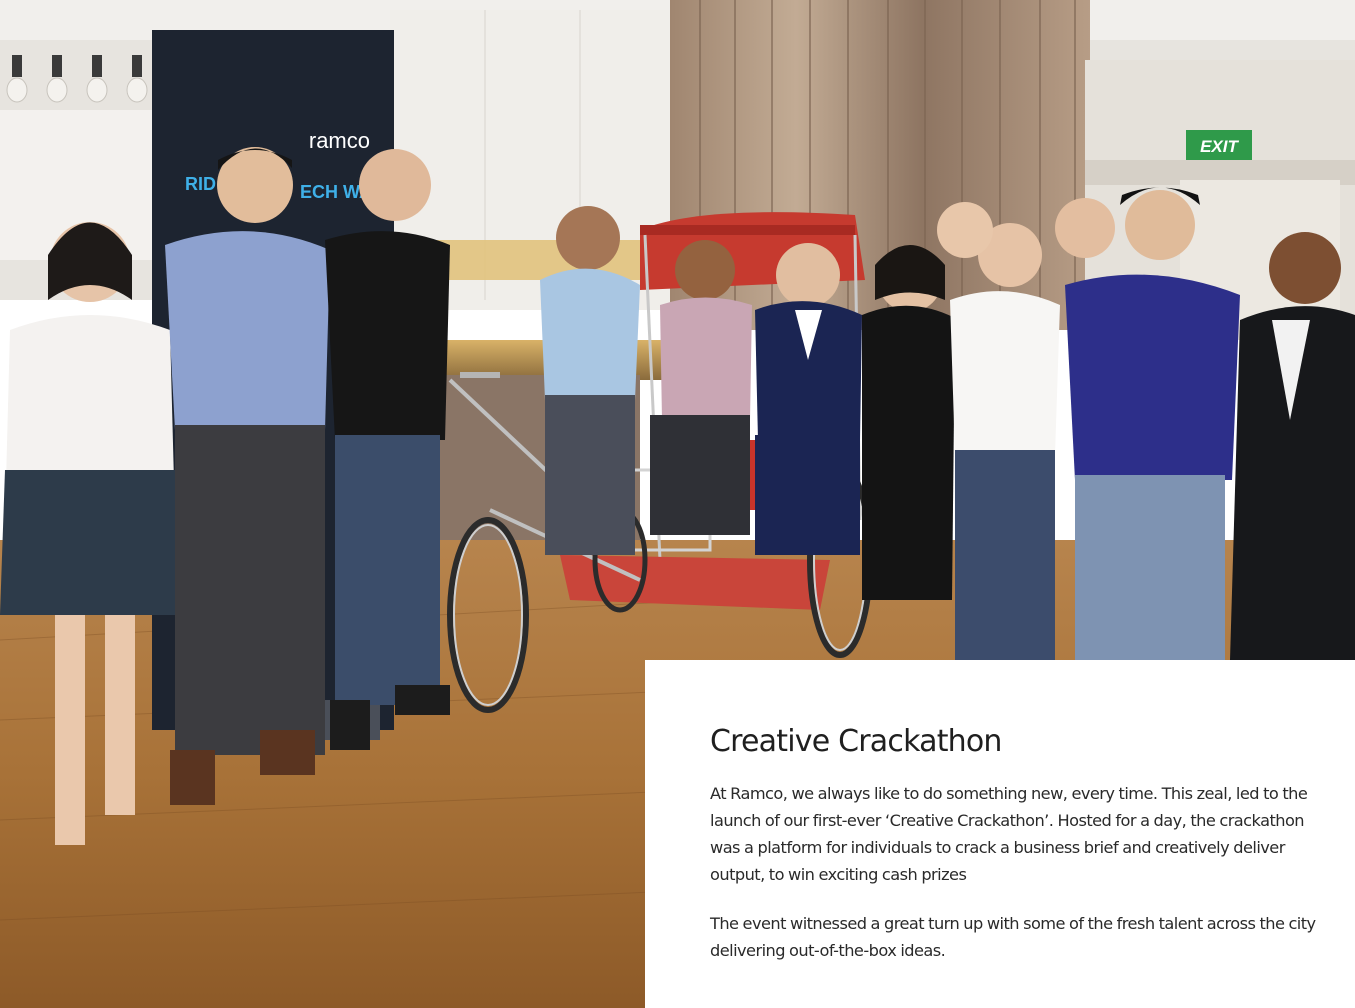 The image size is (1355, 1008). Describe the element at coordinates (1219, 146) in the screenshot. I see `exit-sign-text: EXIT` at that location.